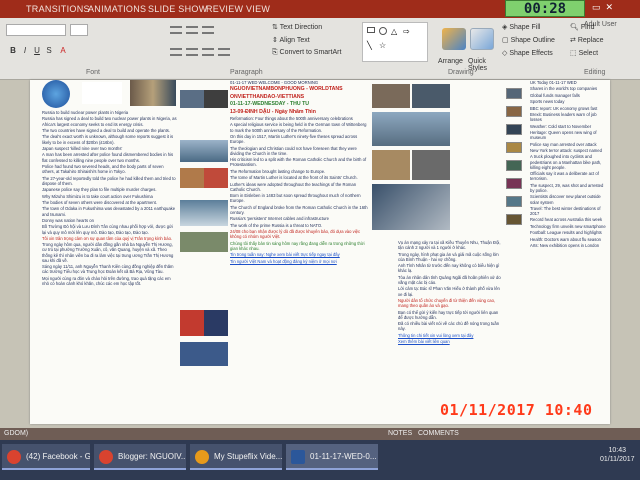  I want to click on line-shape-icon: ╲, so click(369, 45).